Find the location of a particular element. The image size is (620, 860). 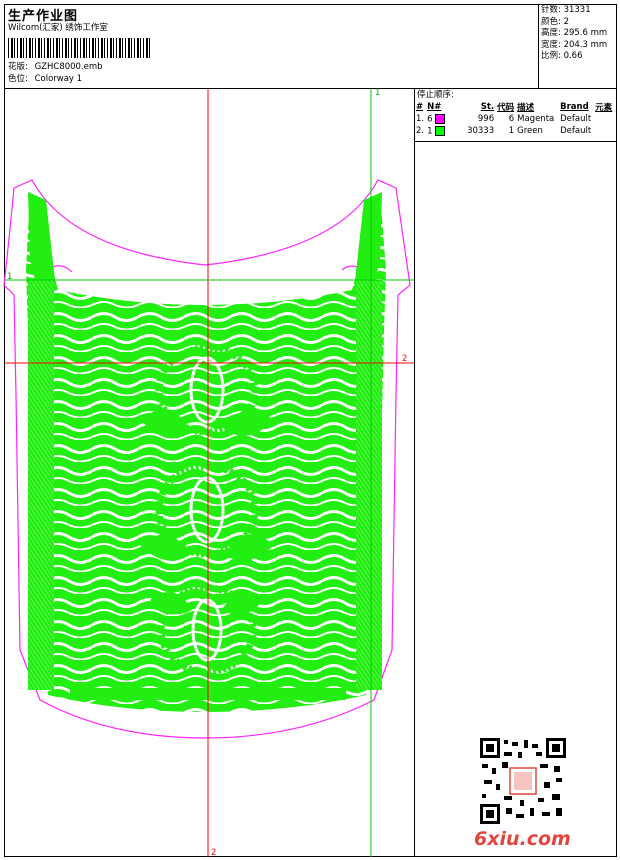

qr-code is located at coordinates (523, 781).